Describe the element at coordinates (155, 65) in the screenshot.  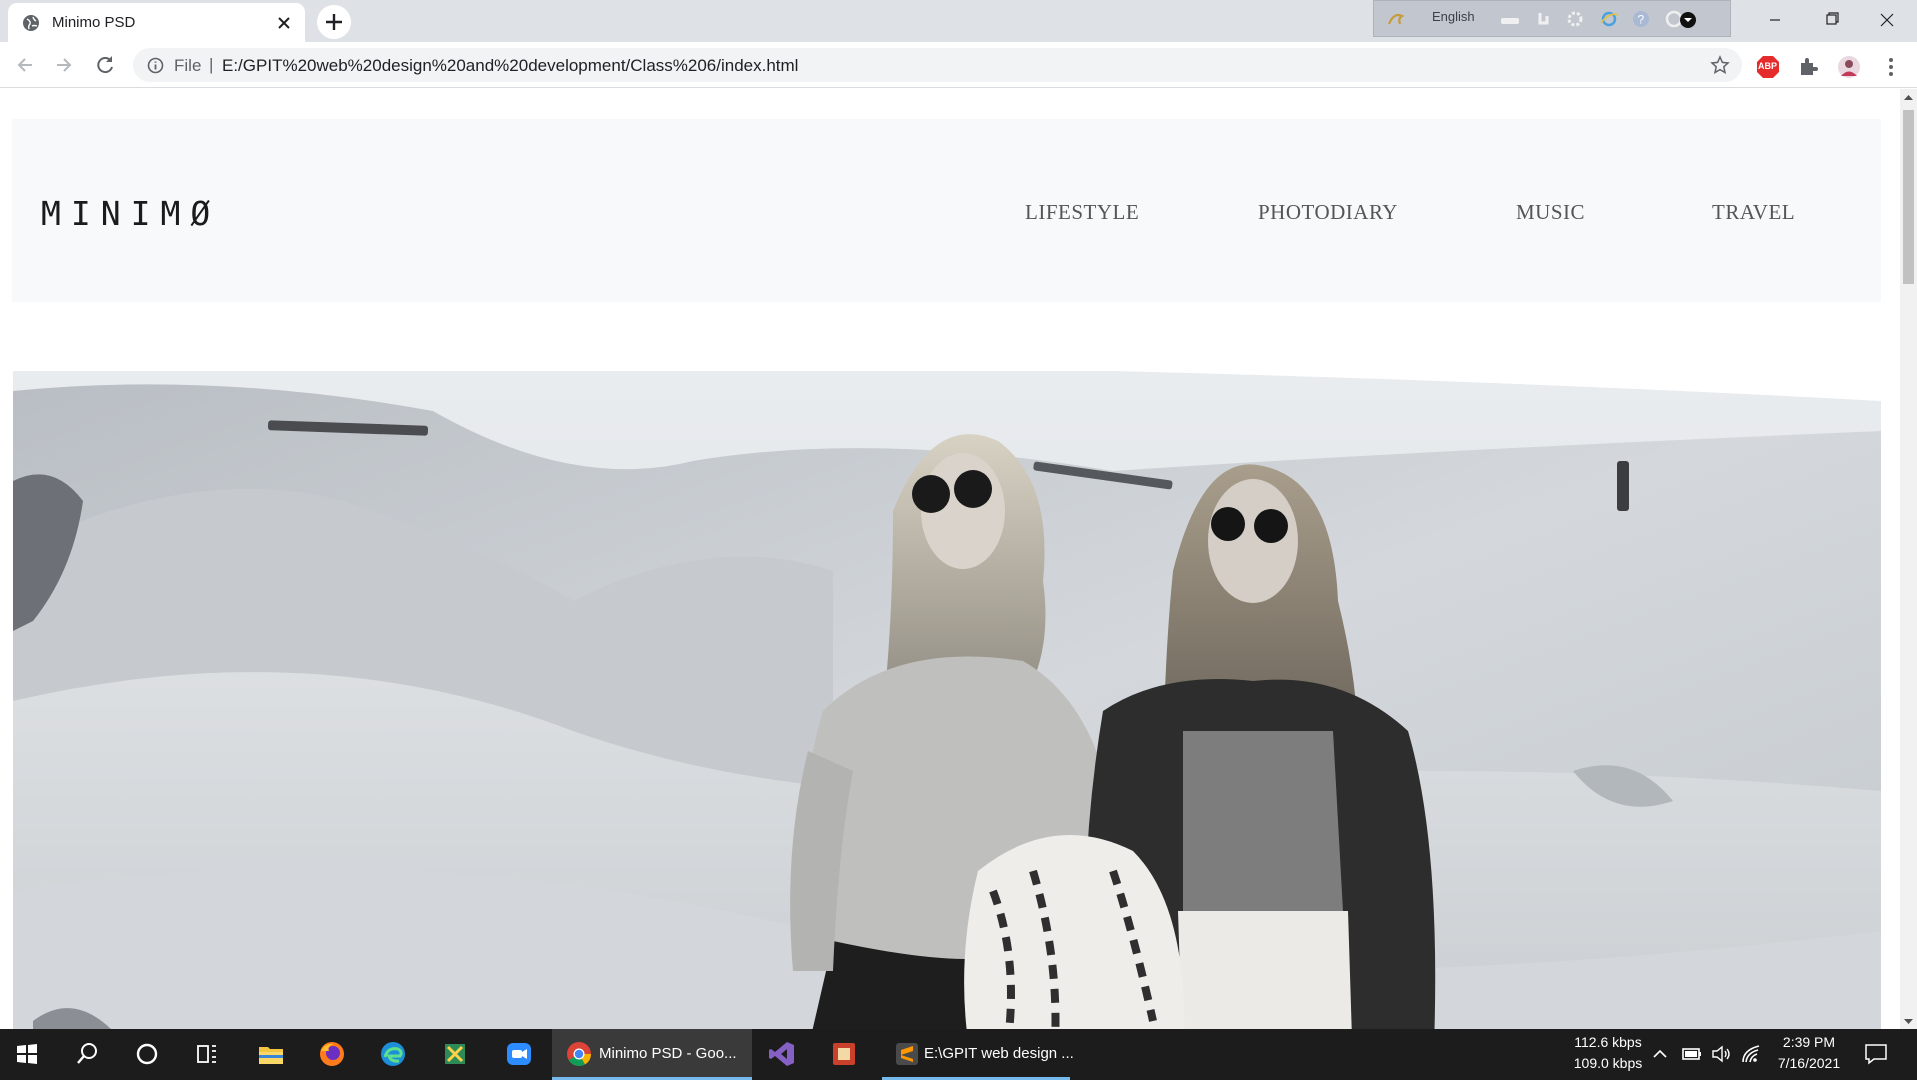
I see `info-icon` at that location.